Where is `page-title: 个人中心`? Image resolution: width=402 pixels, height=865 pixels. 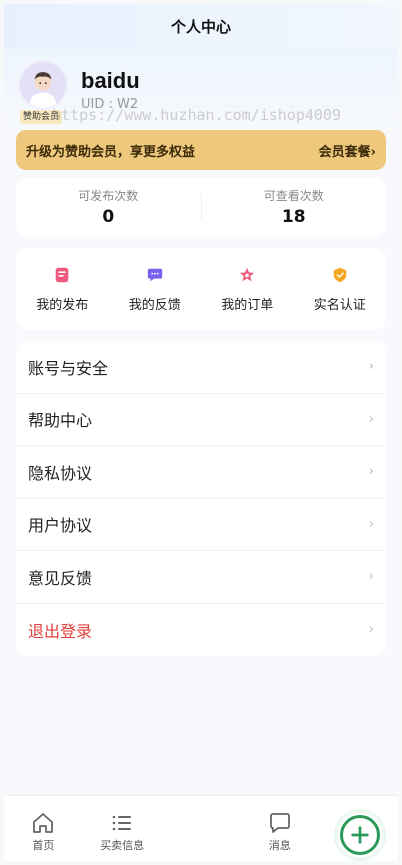 page-title: 个人中心 is located at coordinates (200, 26).